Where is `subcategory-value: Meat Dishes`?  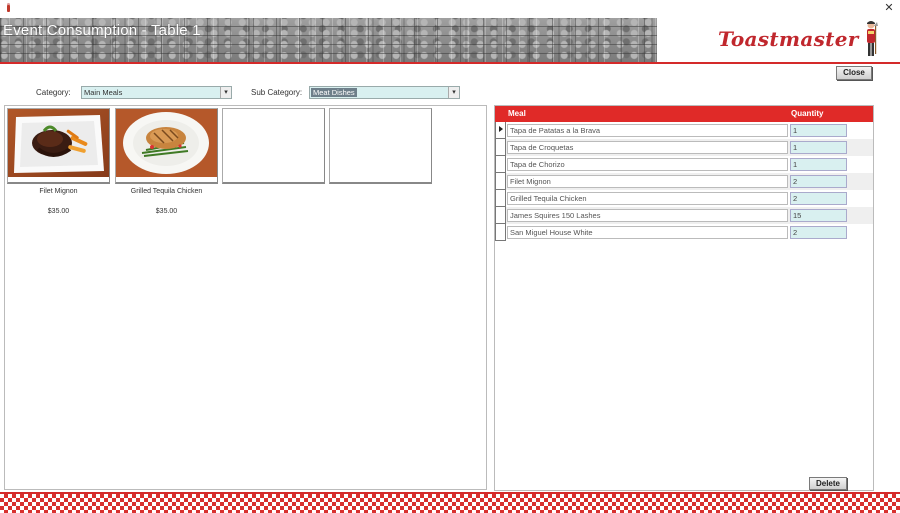 subcategory-value: Meat Dishes is located at coordinates (334, 92).